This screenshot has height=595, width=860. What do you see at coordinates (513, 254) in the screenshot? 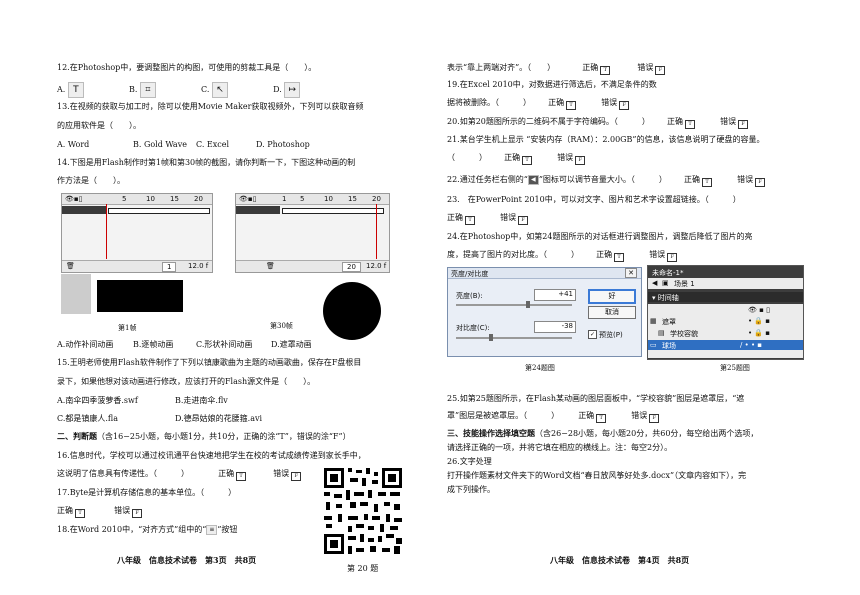
I see `q24-text-line2: 度，提高了图片的对比度。（ ）` at bounding box center [513, 254].